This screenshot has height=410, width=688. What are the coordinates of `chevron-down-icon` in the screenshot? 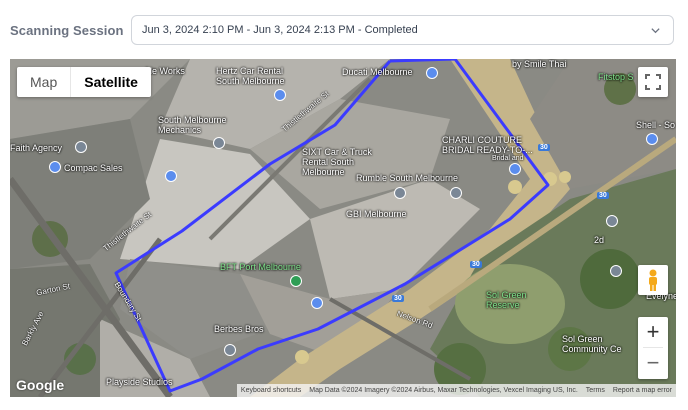 It's located at (655, 31).